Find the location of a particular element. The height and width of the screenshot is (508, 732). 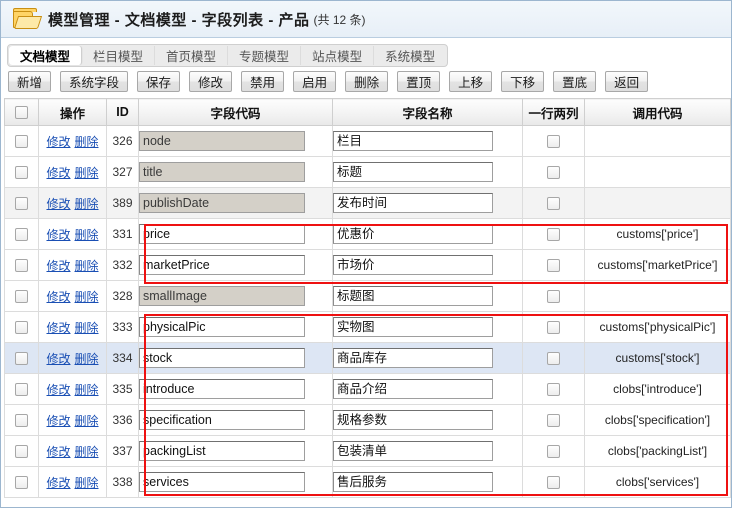

toolbar-button-1: 系统字段 is located at coordinates (94, 81).